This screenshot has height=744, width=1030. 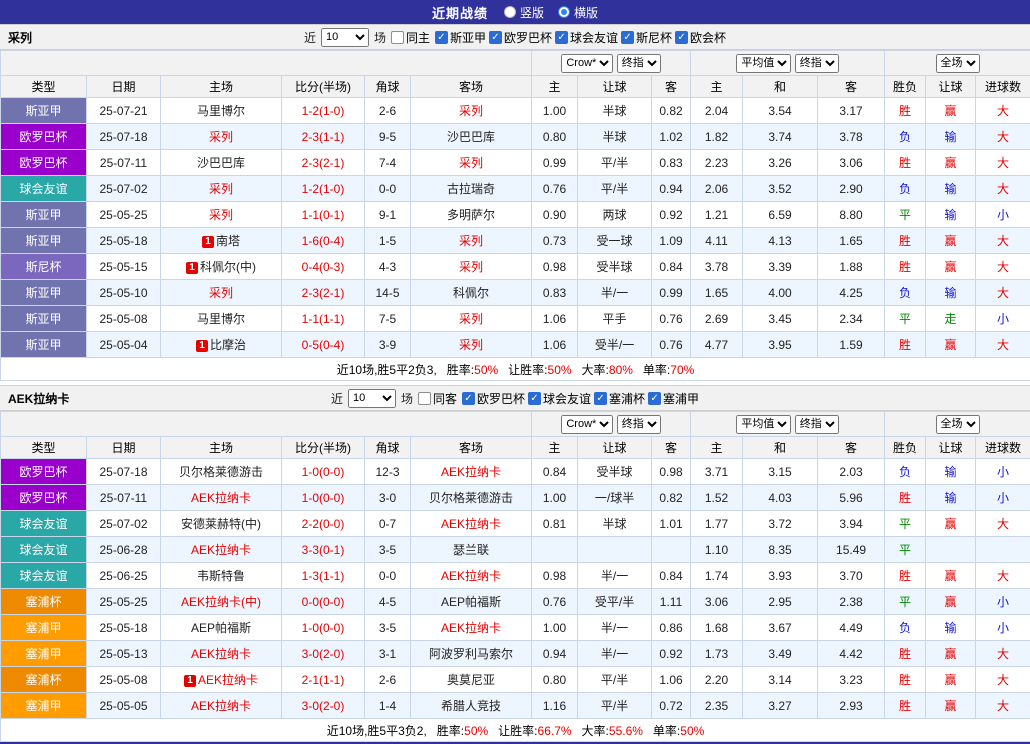 What do you see at coordinates (471, 654) in the screenshot?
I see `away-team: 阿波罗利马索尔` at bounding box center [471, 654].